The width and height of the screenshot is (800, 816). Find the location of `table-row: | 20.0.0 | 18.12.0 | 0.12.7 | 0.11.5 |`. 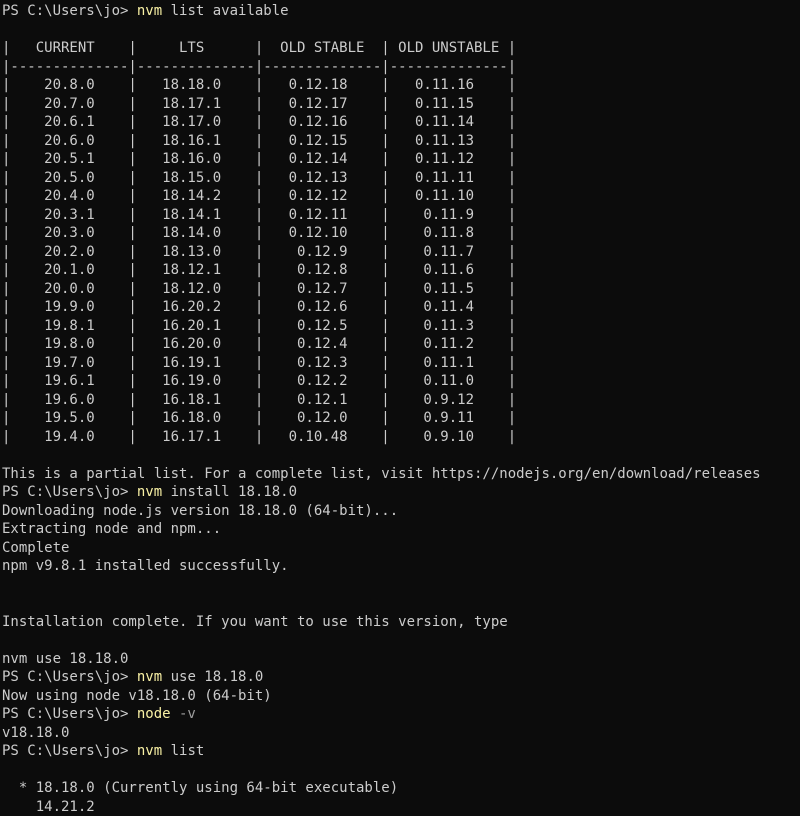

table-row: | 20.0.0 | 18.12.0 | 0.12.7 | 0.11.5 | is located at coordinates (401, 289).